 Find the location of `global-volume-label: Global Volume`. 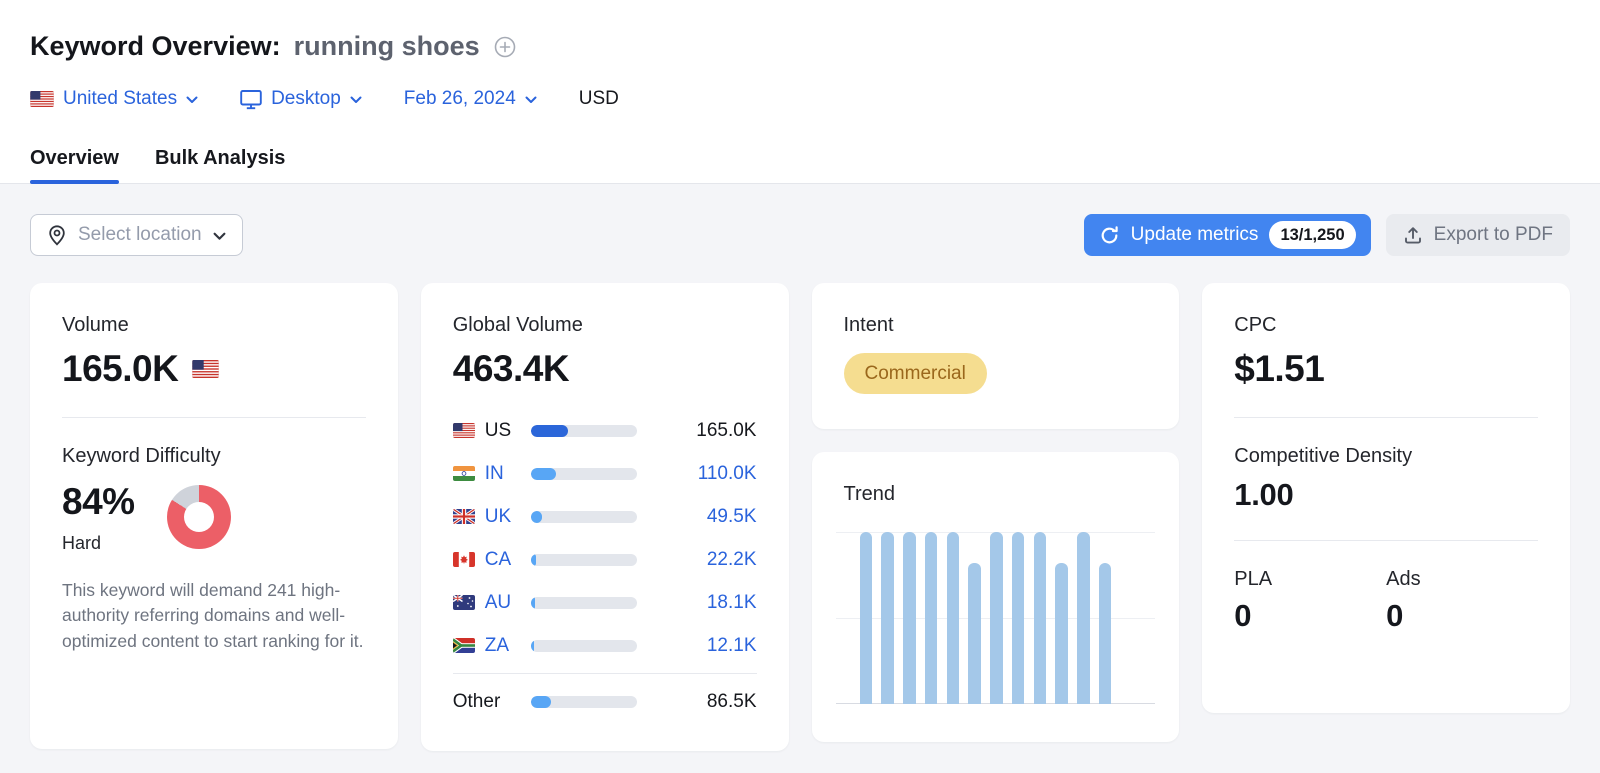

global-volume-label: Global Volume is located at coordinates (517, 325).